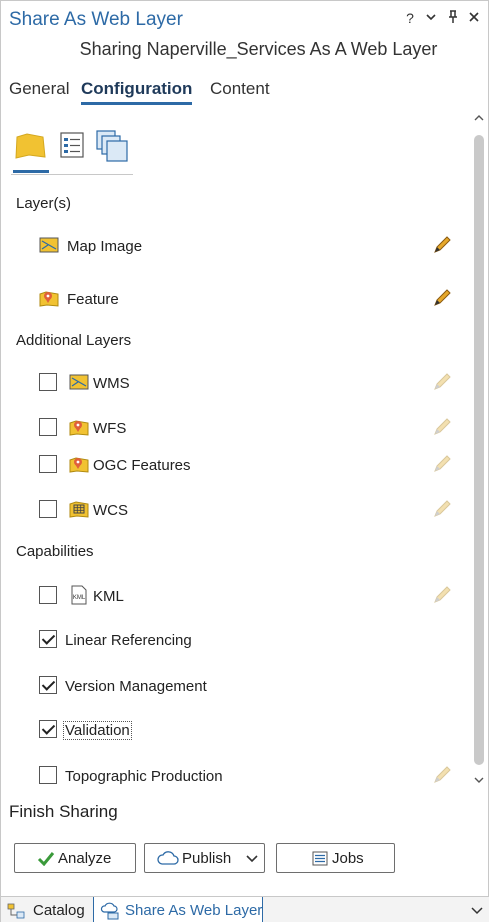 The image size is (489, 922). What do you see at coordinates (39, 89) in the screenshot?
I see `tab-general: General` at bounding box center [39, 89].